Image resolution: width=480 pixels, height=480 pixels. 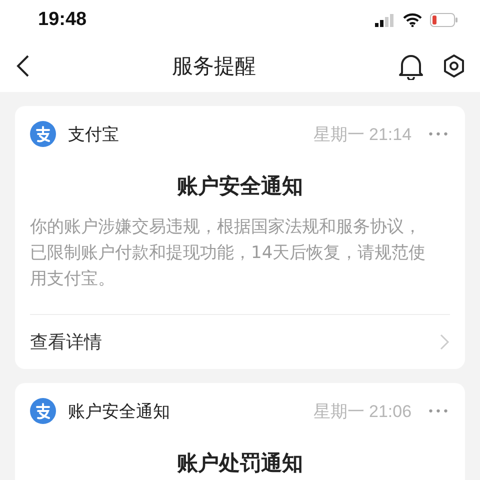 What do you see at coordinates (240, 186) in the screenshot?
I see `notice-title: 账户安全通知` at bounding box center [240, 186].